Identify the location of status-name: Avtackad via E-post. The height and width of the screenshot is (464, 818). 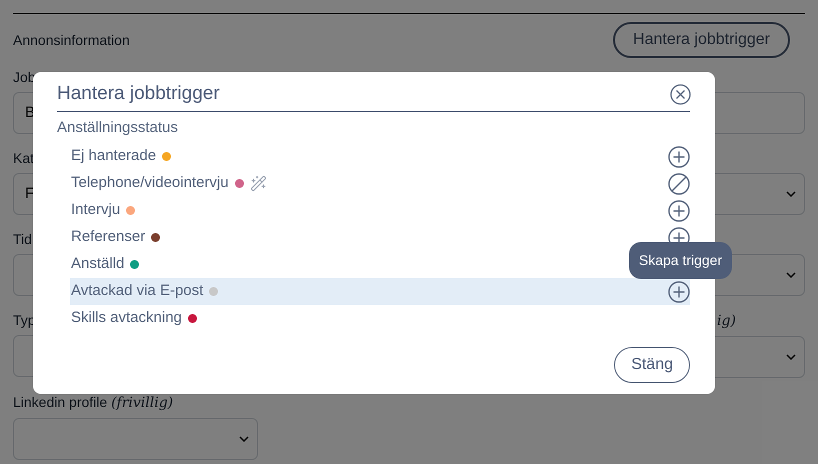
(137, 291).